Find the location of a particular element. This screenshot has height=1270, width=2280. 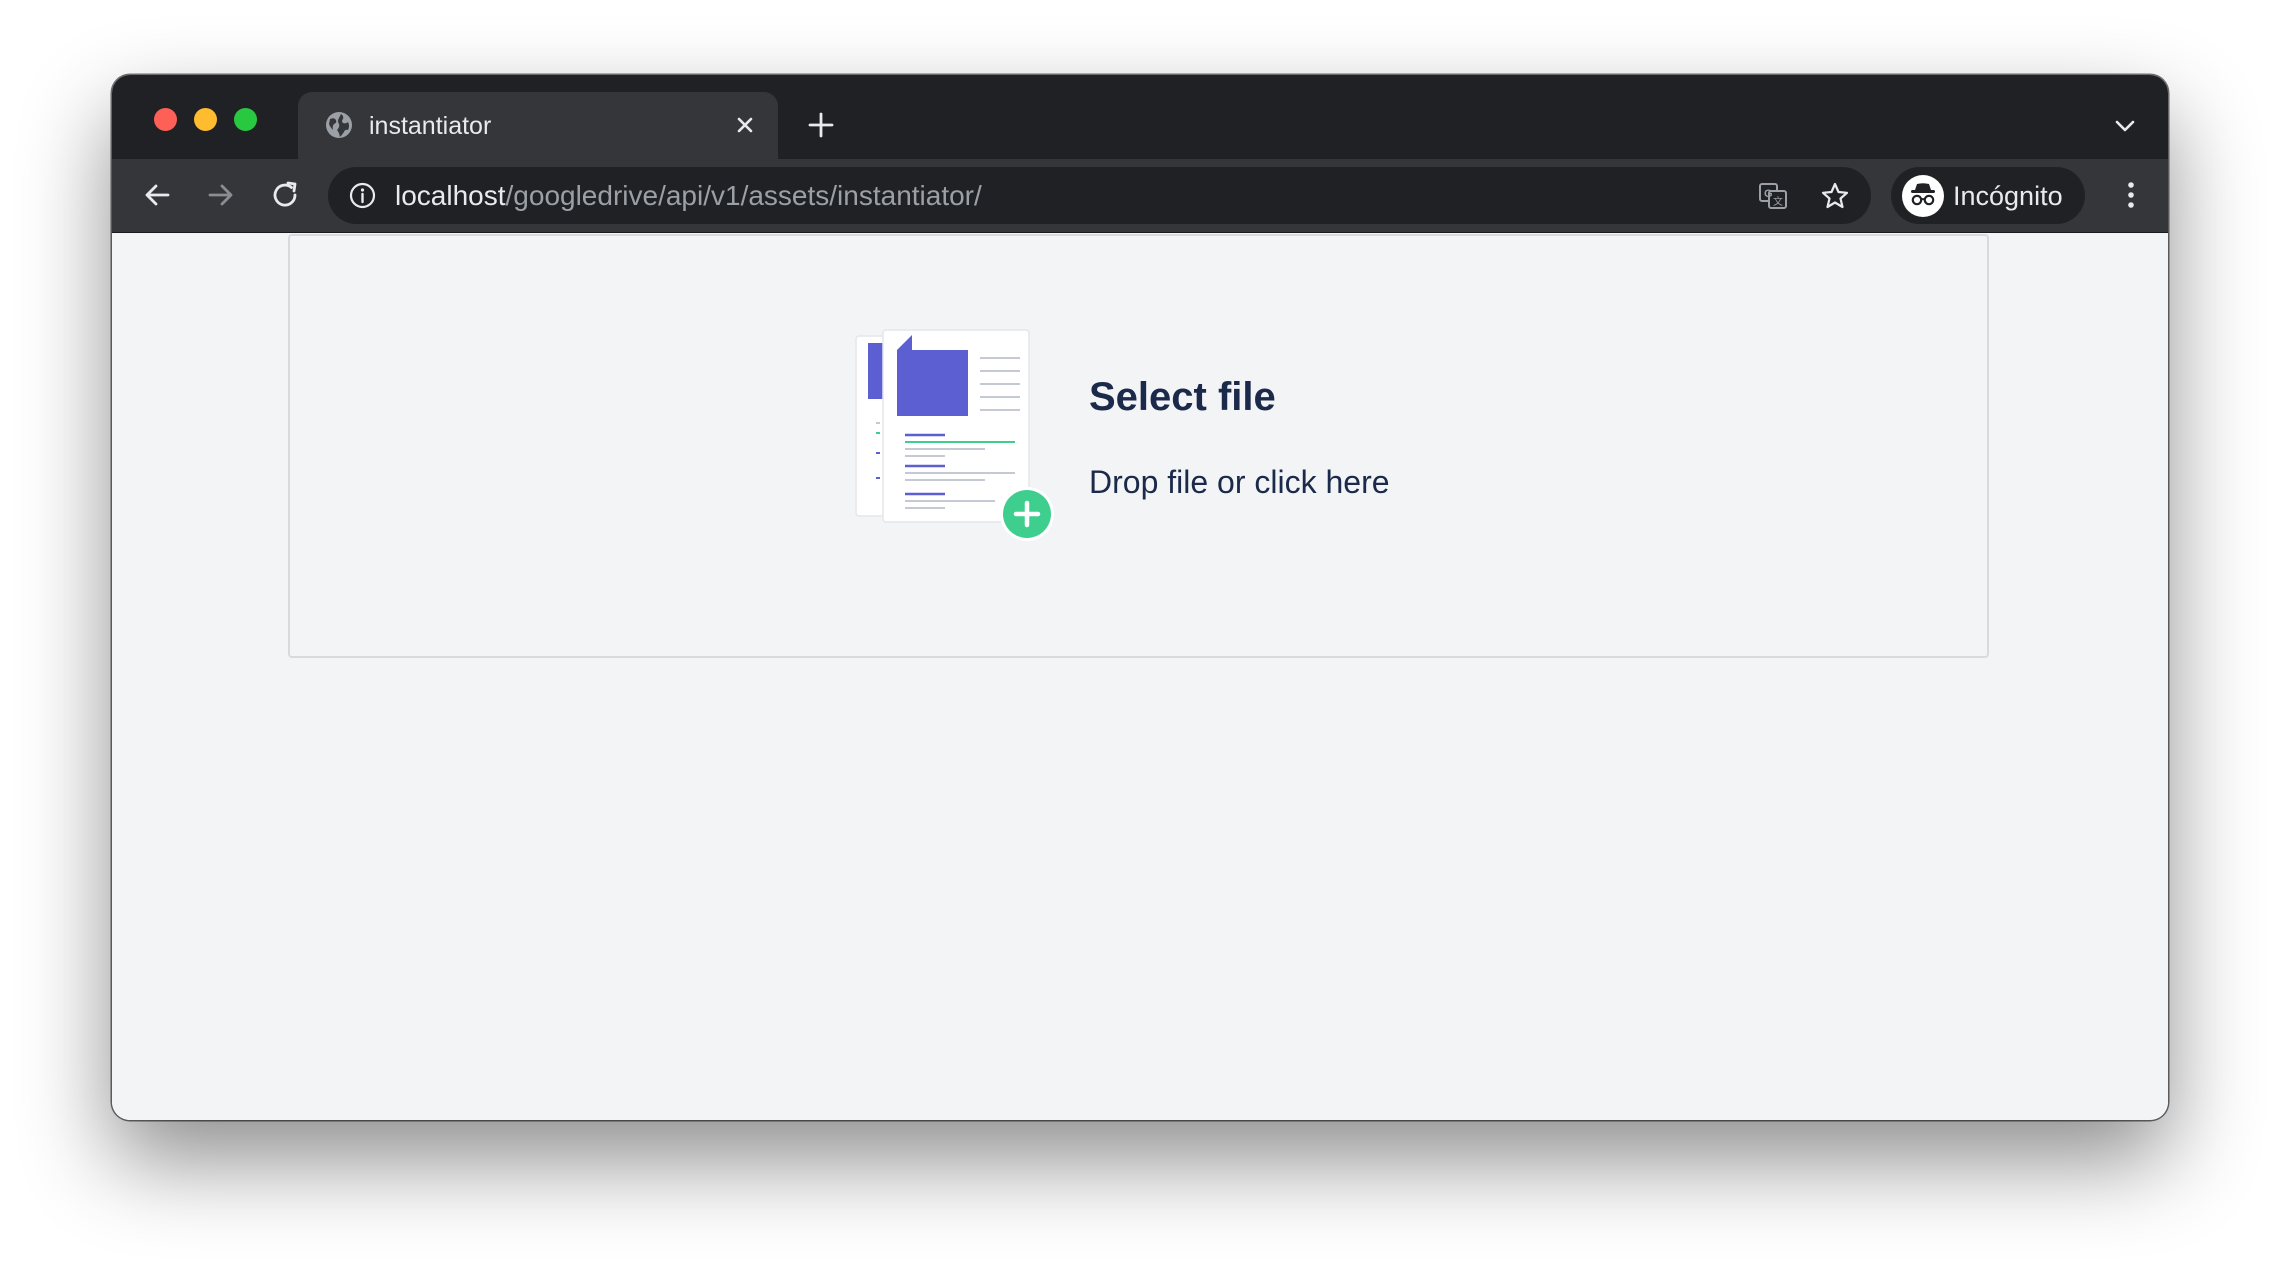

close-tab-icon is located at coordinates (745, 125).